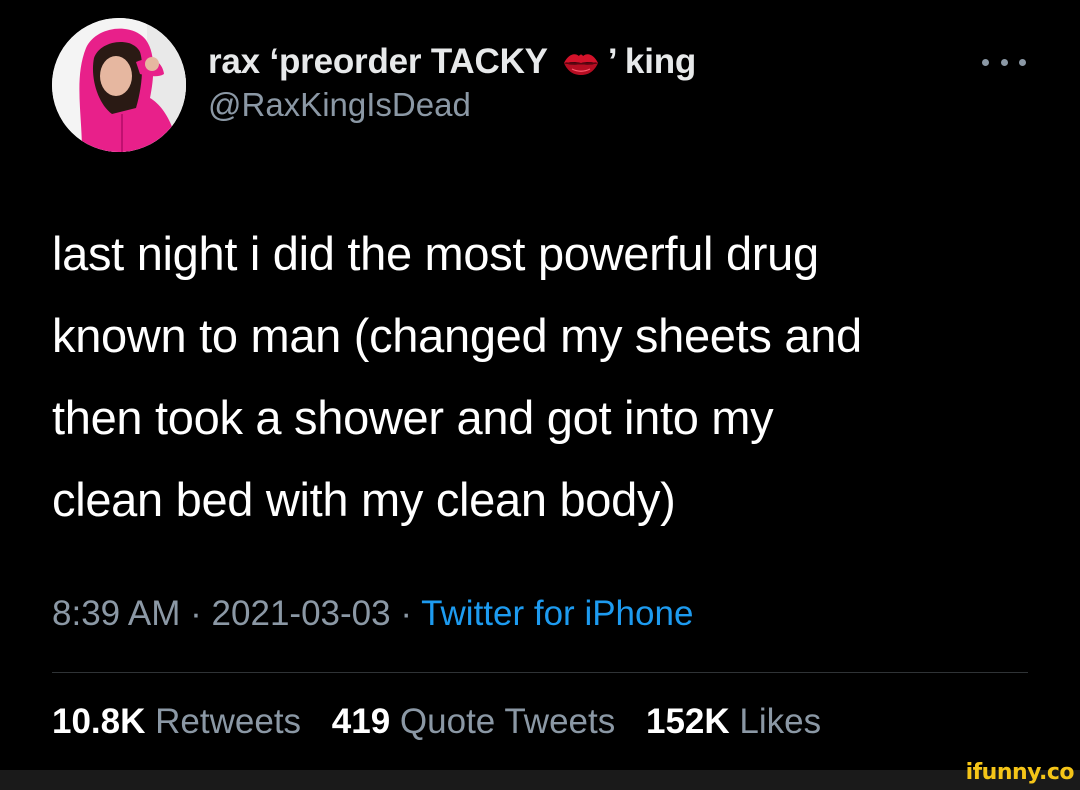 The width and height of the screenshot is (1080, 790). What do you see at coordinates (652, 61) in the screenshot?
I see `display-name-suffix: ’ king` at bounding box center [652, 61].